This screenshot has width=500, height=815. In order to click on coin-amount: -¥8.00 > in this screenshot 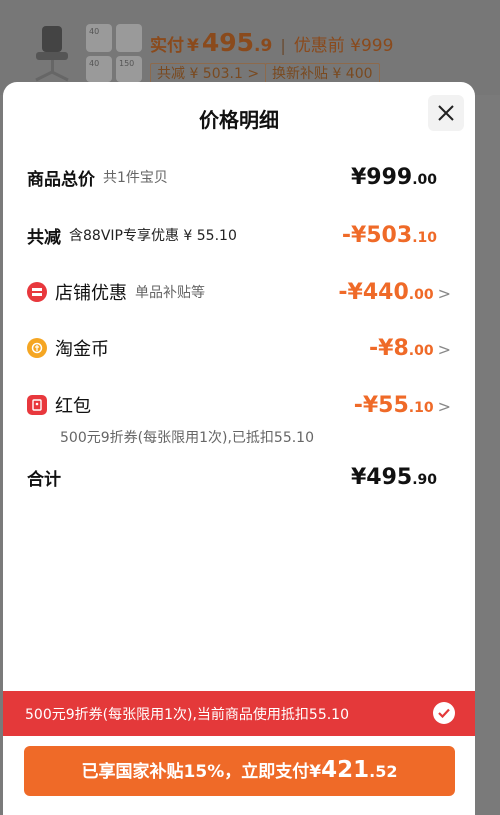, I will do `click(410, 348)`.